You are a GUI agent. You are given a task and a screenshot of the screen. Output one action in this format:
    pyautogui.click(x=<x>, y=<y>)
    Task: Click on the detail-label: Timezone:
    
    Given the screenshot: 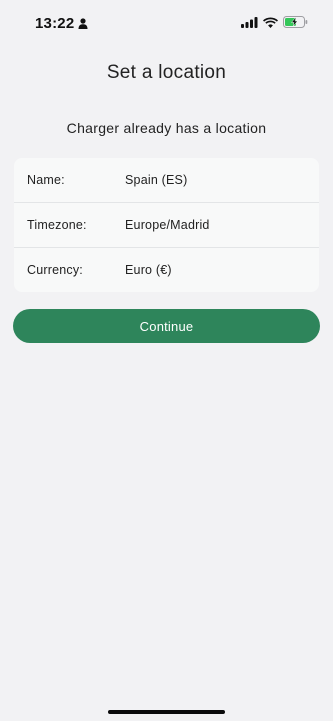 What is the action you would take?
    pyautogui.click(x=57, y=225)
    